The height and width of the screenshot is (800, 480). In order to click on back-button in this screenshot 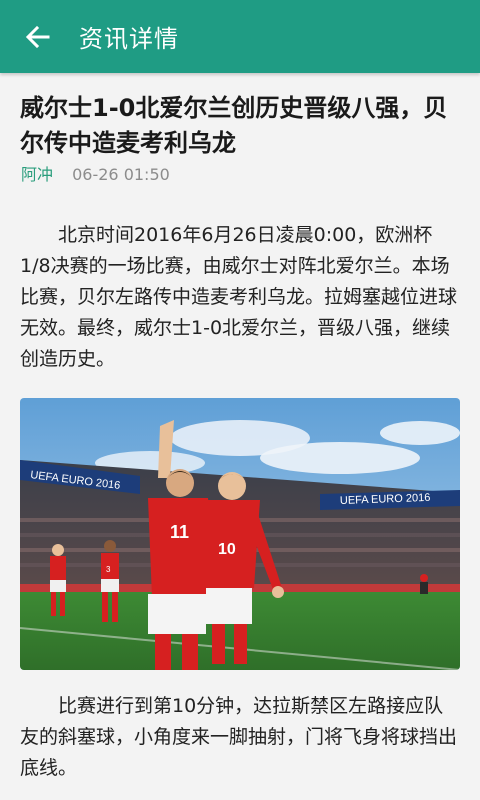, I will do `click(38, 37)`.